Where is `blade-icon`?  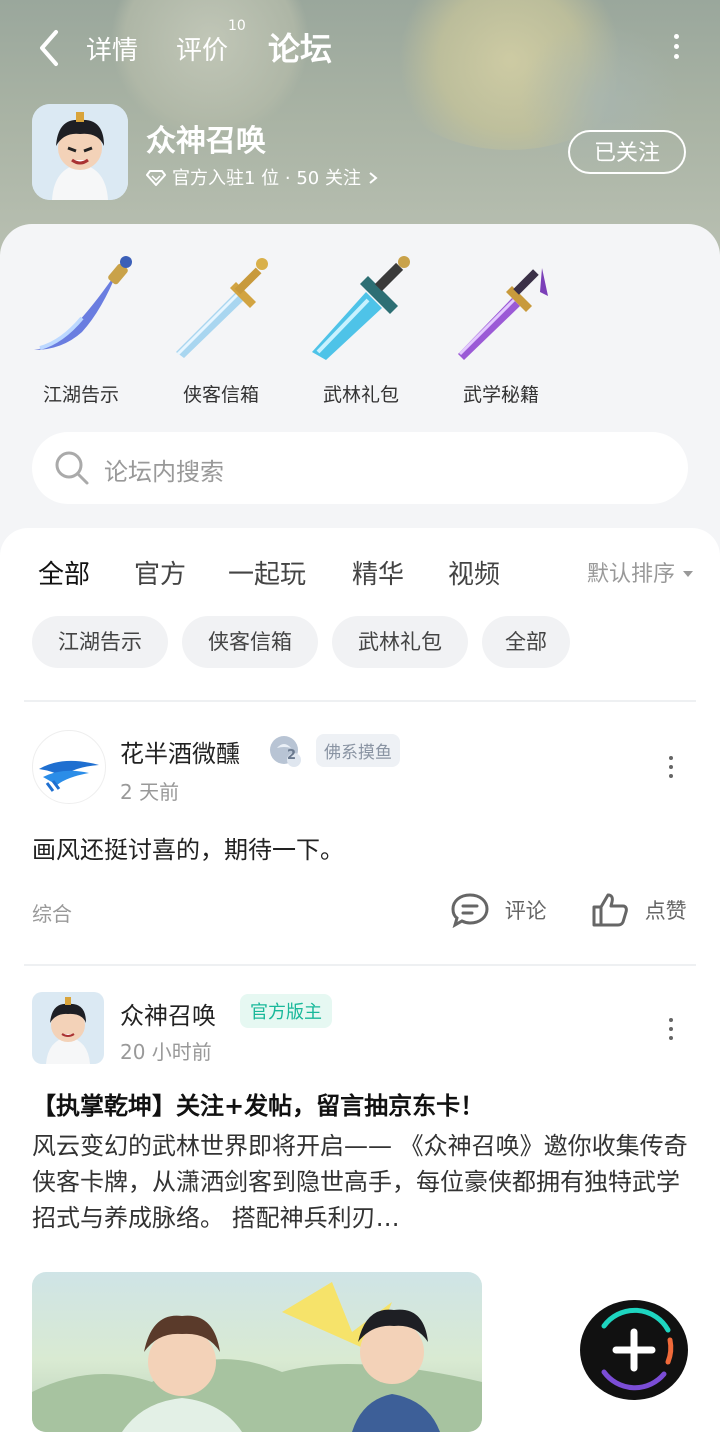 blade-icon is located at coordinates (83, 303).